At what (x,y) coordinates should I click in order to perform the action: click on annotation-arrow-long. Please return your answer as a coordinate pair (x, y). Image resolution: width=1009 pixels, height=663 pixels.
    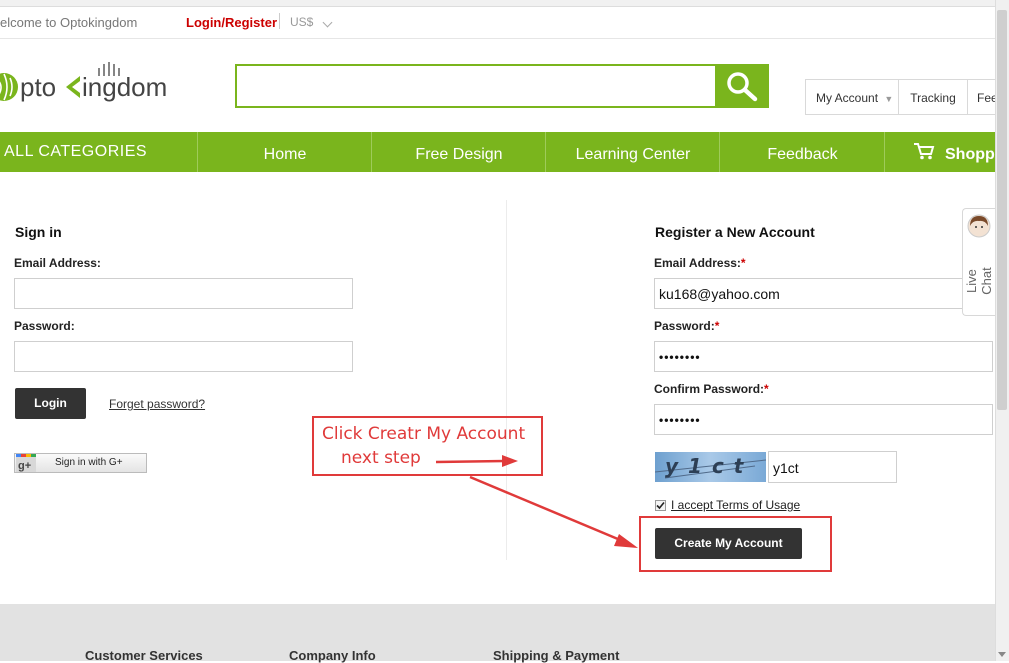
    Looking at the image, I should click on (547, 509).